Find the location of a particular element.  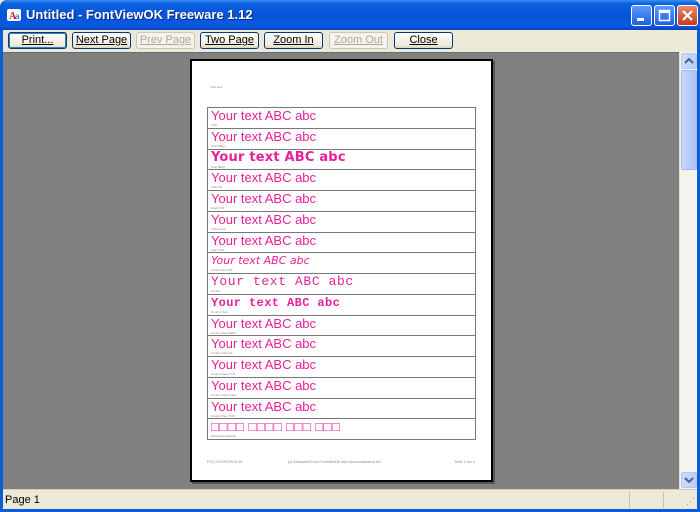

font-name-label: Arial TUR is located at coordinates (217, 249).